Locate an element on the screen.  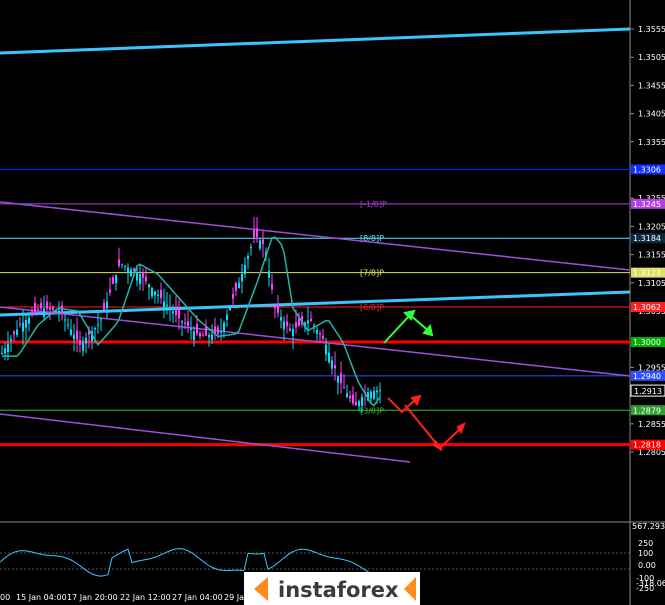
price-tick-label: 1.2855 is located at coordinates (651, 424).